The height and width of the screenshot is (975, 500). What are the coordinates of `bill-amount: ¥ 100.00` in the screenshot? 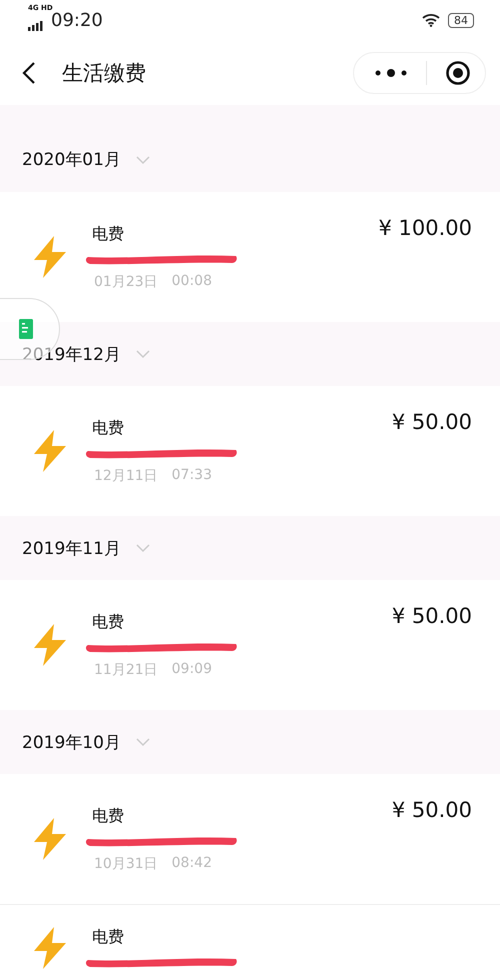 It's located at (425, 228).